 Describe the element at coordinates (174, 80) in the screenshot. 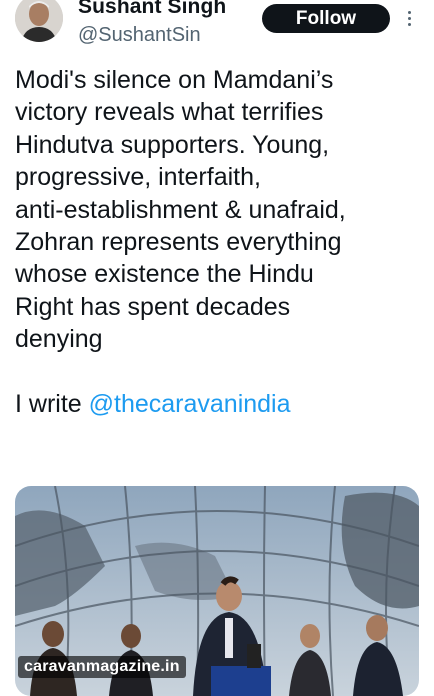

I see `tweet-text-line: Modi's silence on Mamdani’s` at that location.